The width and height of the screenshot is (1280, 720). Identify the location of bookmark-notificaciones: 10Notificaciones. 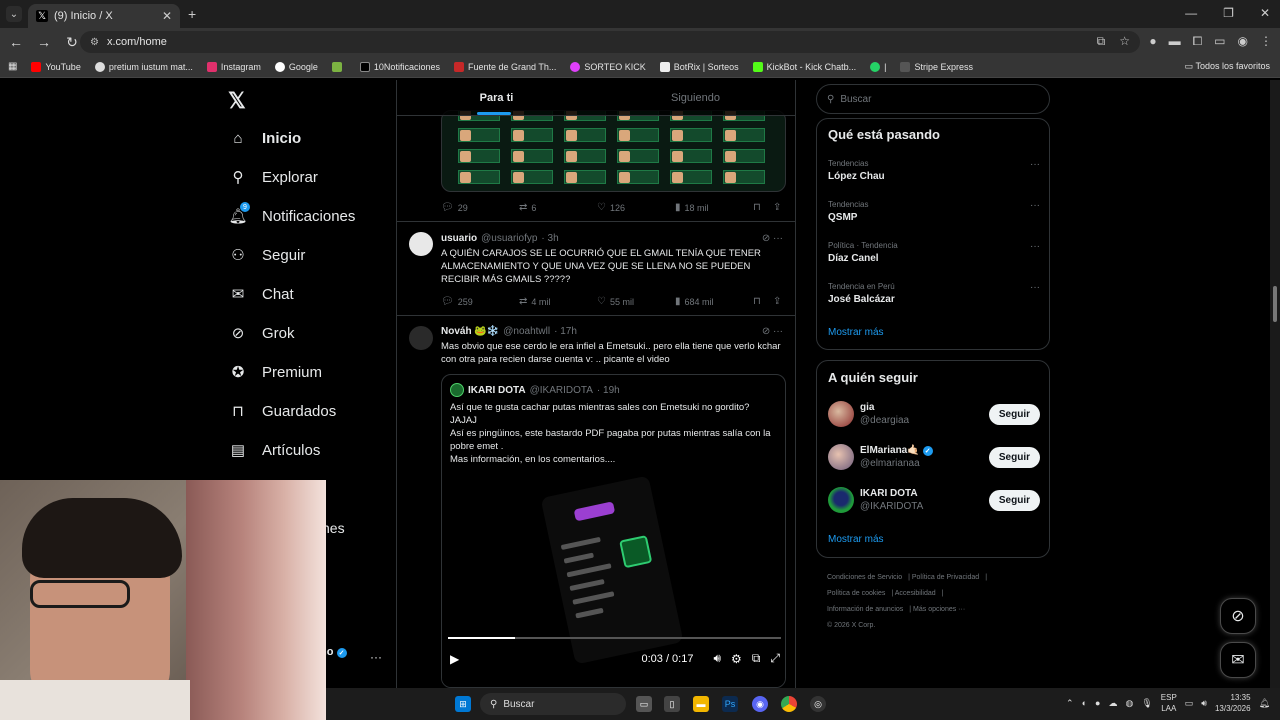
(399, 66).